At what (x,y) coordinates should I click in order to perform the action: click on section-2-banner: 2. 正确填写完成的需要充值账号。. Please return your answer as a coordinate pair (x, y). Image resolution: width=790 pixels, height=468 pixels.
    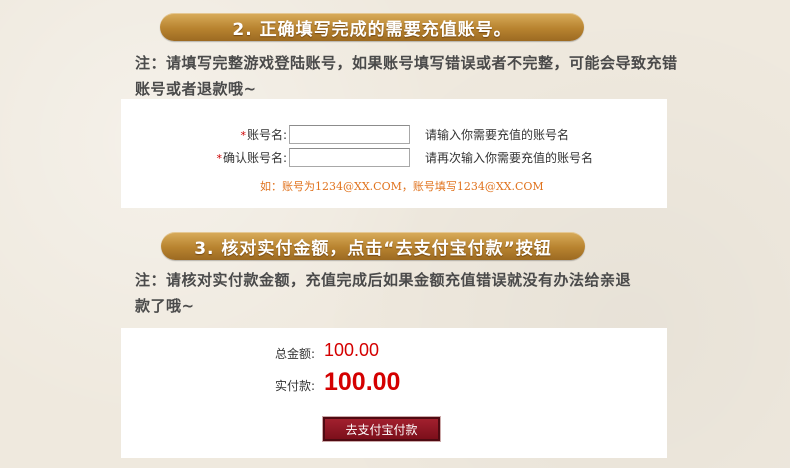
    Looking at the image, I should click on (372, 27).